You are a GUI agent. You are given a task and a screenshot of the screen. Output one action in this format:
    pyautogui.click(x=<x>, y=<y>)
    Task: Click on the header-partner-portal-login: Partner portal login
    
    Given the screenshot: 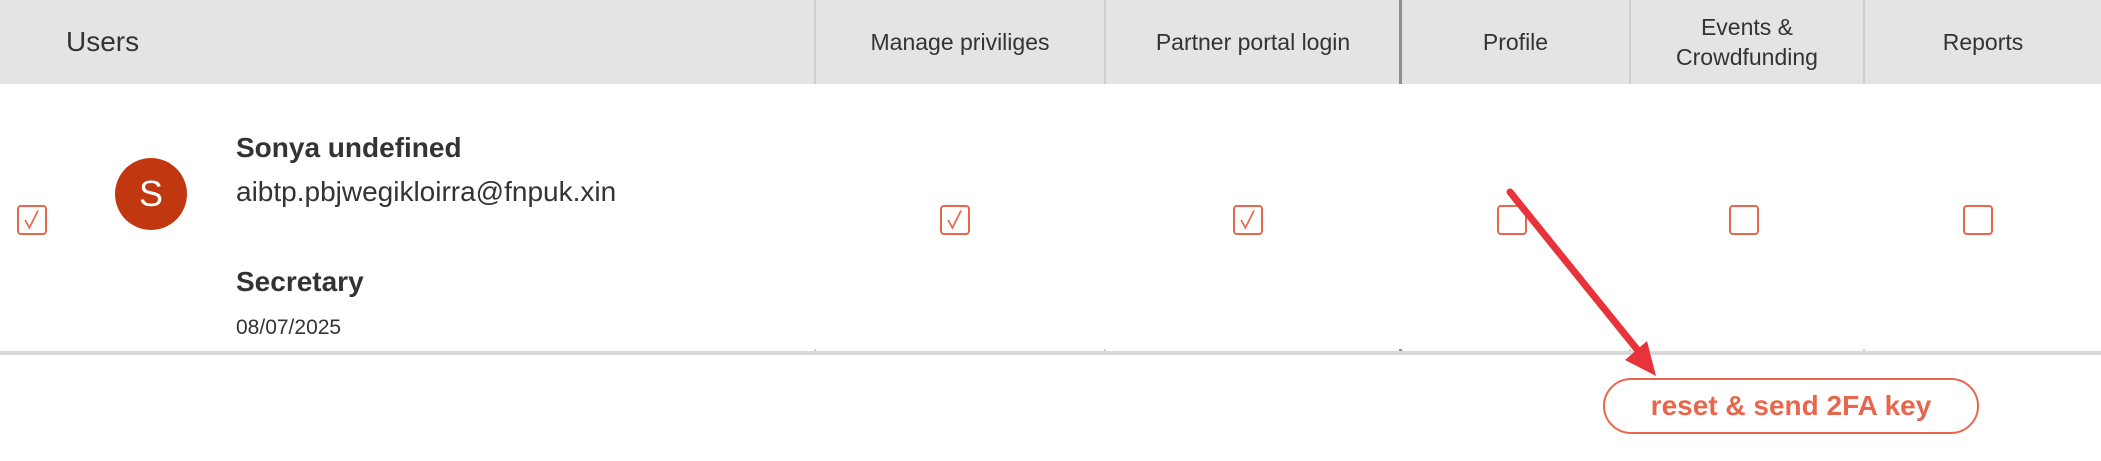 What is the action you would take?
    pyautogui.click(x=1253, y=42)
    